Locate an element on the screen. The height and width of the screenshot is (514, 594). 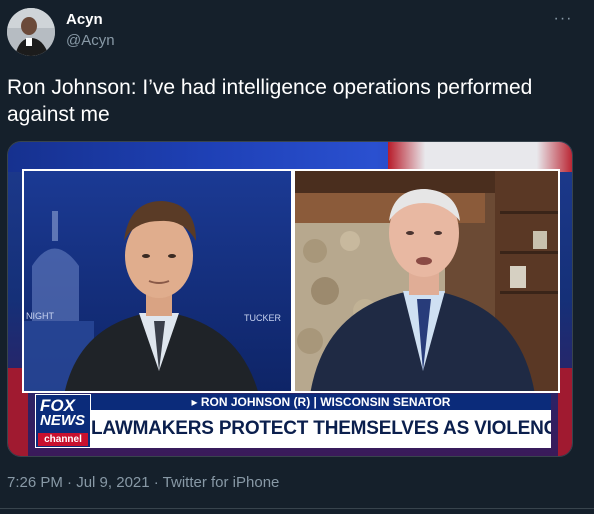
logo-line-2: NEWS is located at coordinates (62, 420).